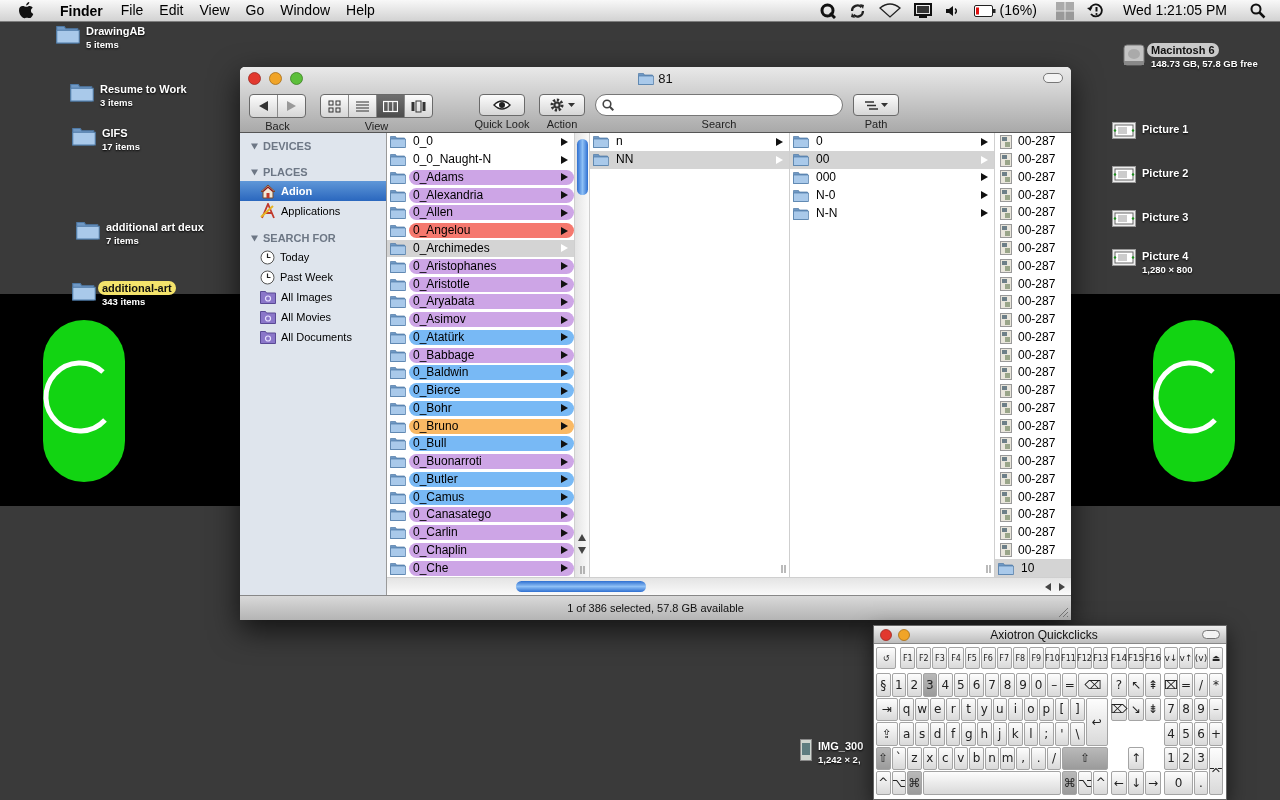  Describe the element at coordinates (26, 10) in the screenshot. I see `apple-icon` at that location.